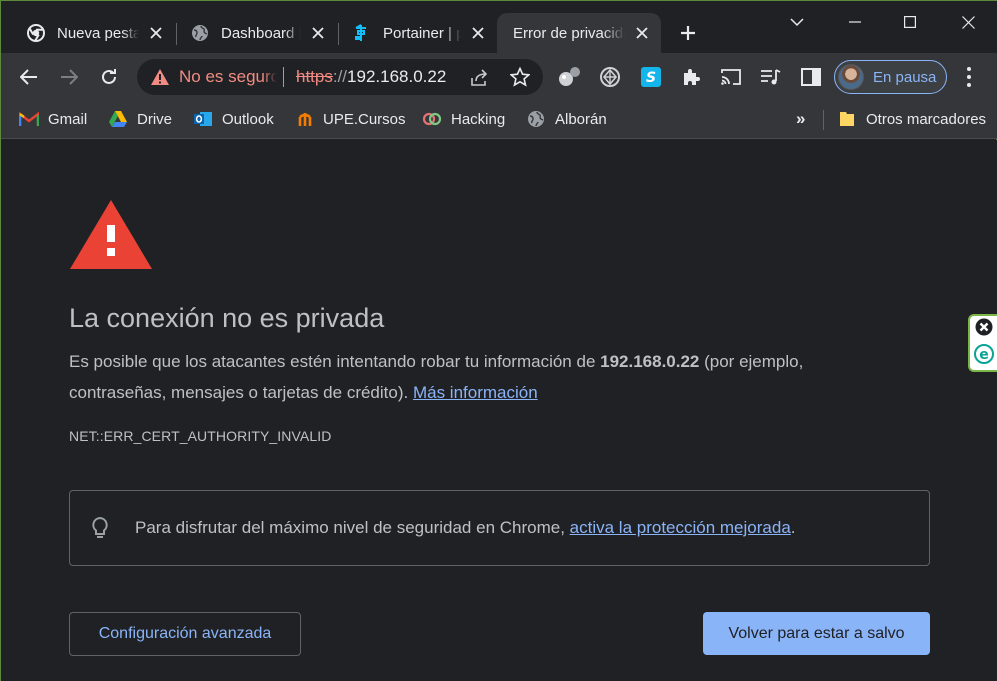 This screenshot has height=681, width=997. What do you see at coordinates (160, 77) in the screenshot?
I see `warning-icon` at bounding box center [160, 77].